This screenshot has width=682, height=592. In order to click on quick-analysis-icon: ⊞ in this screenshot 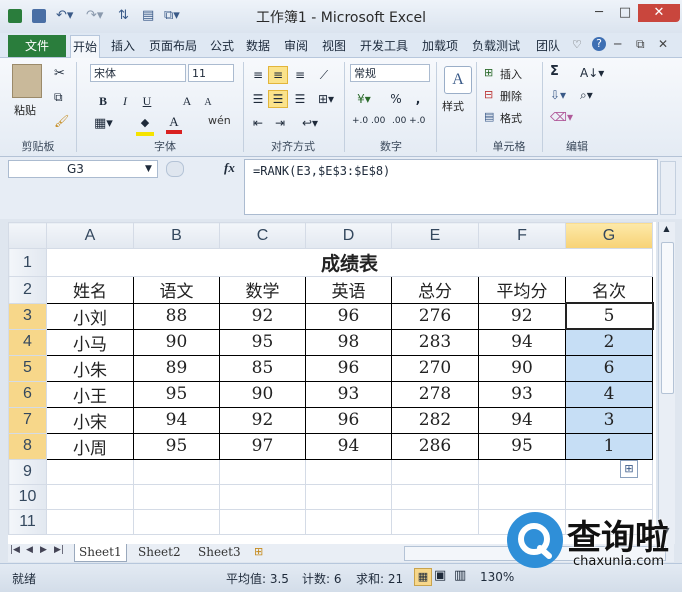, I will do `click(629, 469)`.